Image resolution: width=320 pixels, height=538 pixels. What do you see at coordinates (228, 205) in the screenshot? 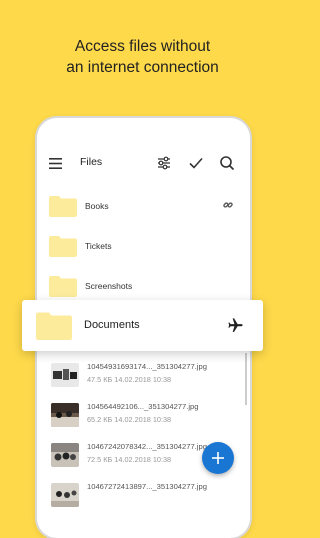
I see `link-icon` at bounding box center [228, 205].